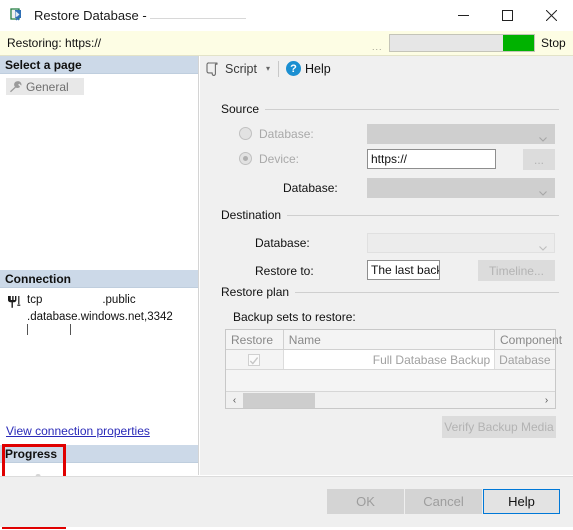 The height and width of the screenshot is (530, 573). I want to click on scroll-left-arrow-icon: ‹, so click(234, 400).